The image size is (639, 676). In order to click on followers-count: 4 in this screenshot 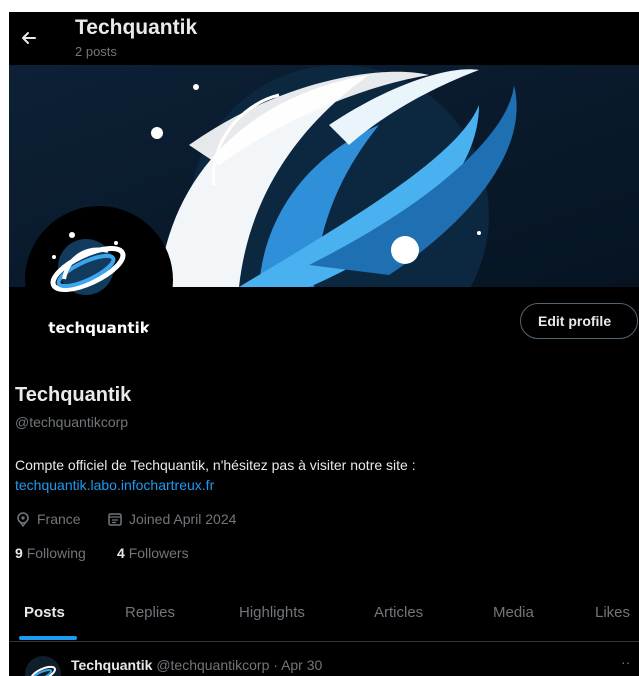, I will do `click(121, 553)`.